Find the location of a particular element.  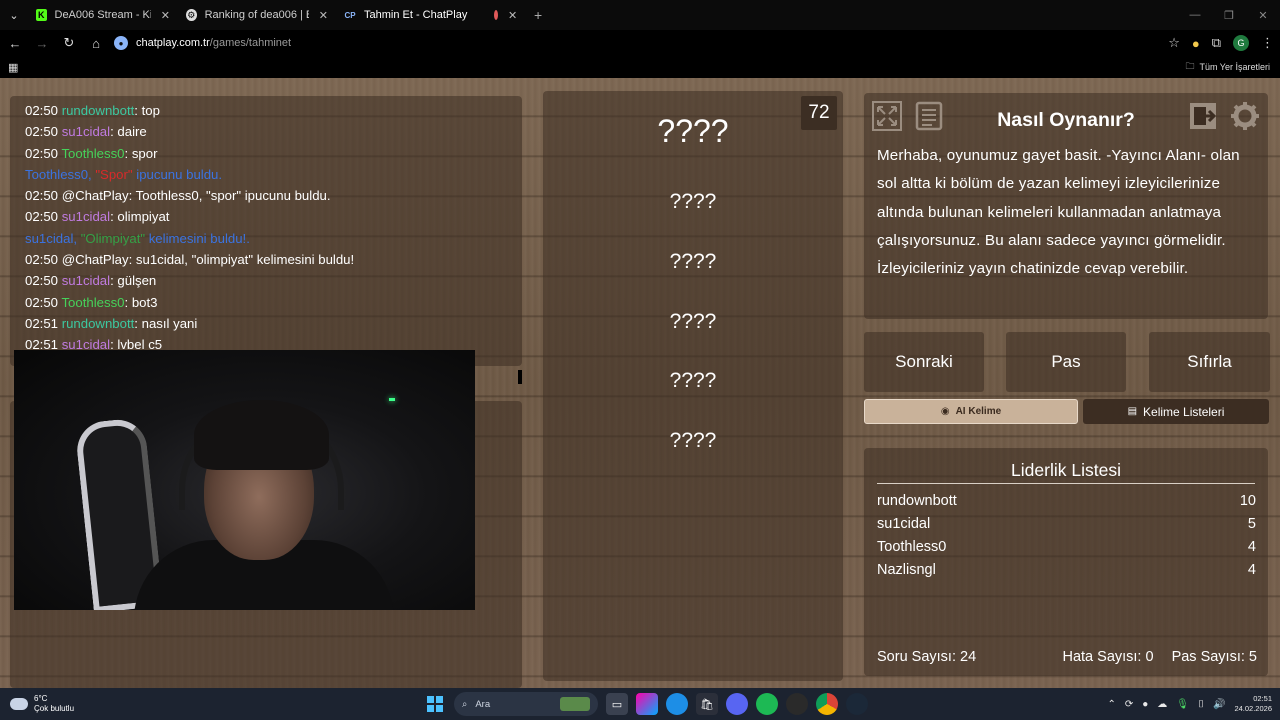

weather-widget: 6°C Çok bulutlu is located at coordinates (42, 704).